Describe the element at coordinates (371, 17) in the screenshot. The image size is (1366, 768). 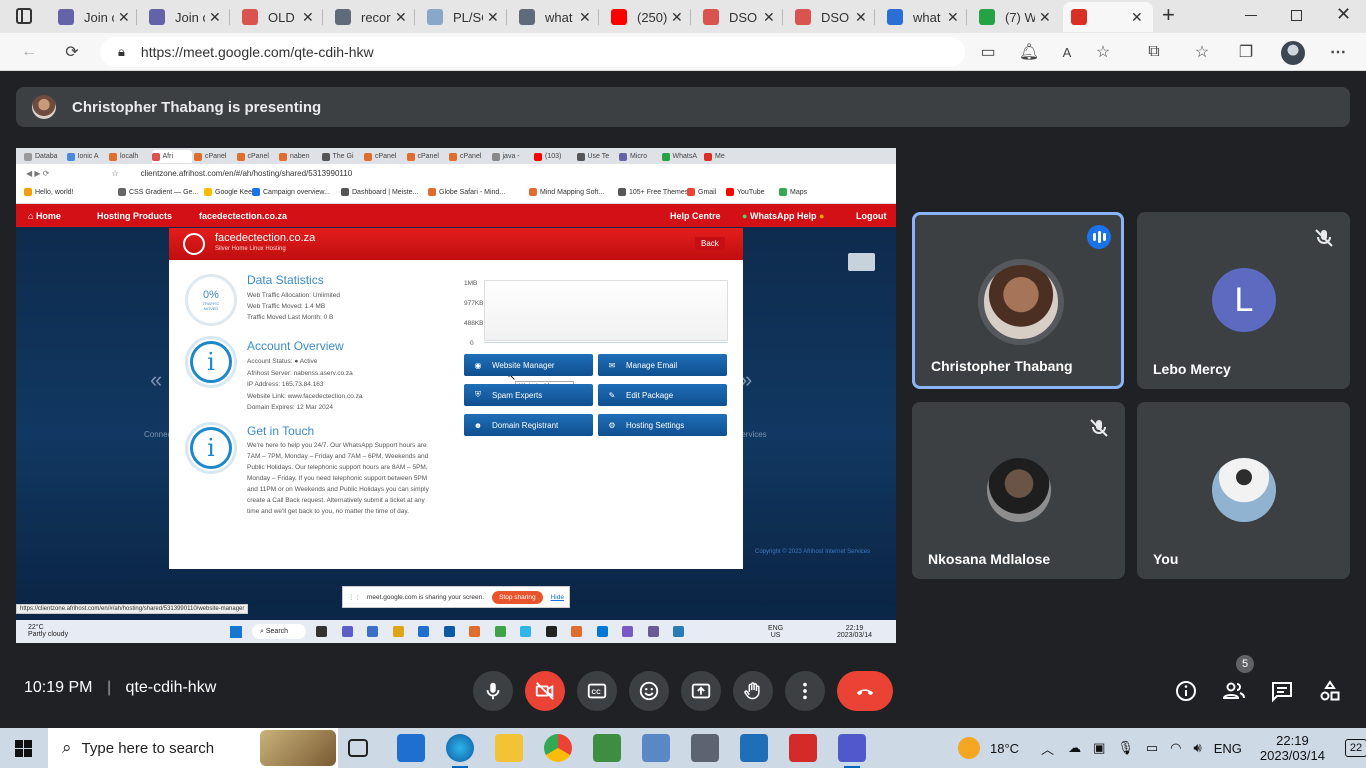
I see `browser-tab: recor ✕` at that location.